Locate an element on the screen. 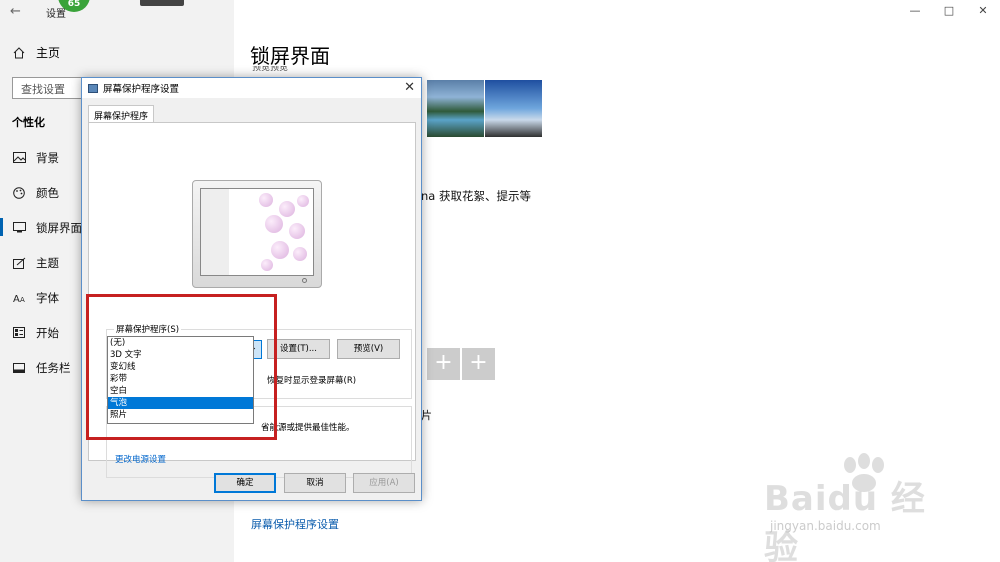 This screenshot has height=562, width=1000. close-button: ✕ is located at coordinates (983, 12).